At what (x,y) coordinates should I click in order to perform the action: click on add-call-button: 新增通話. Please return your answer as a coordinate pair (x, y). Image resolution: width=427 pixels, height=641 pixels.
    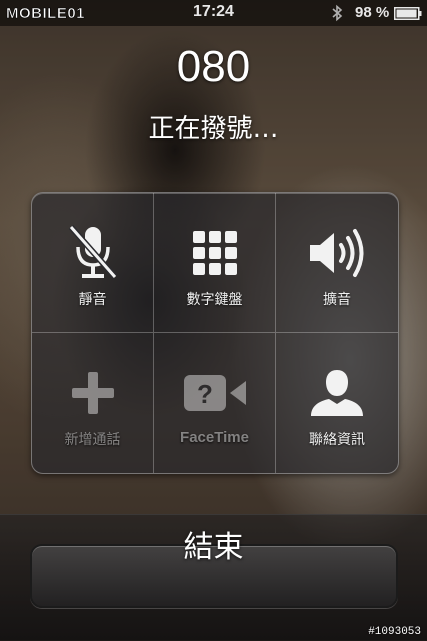
    Looking at the image, I should click on (93, 403).